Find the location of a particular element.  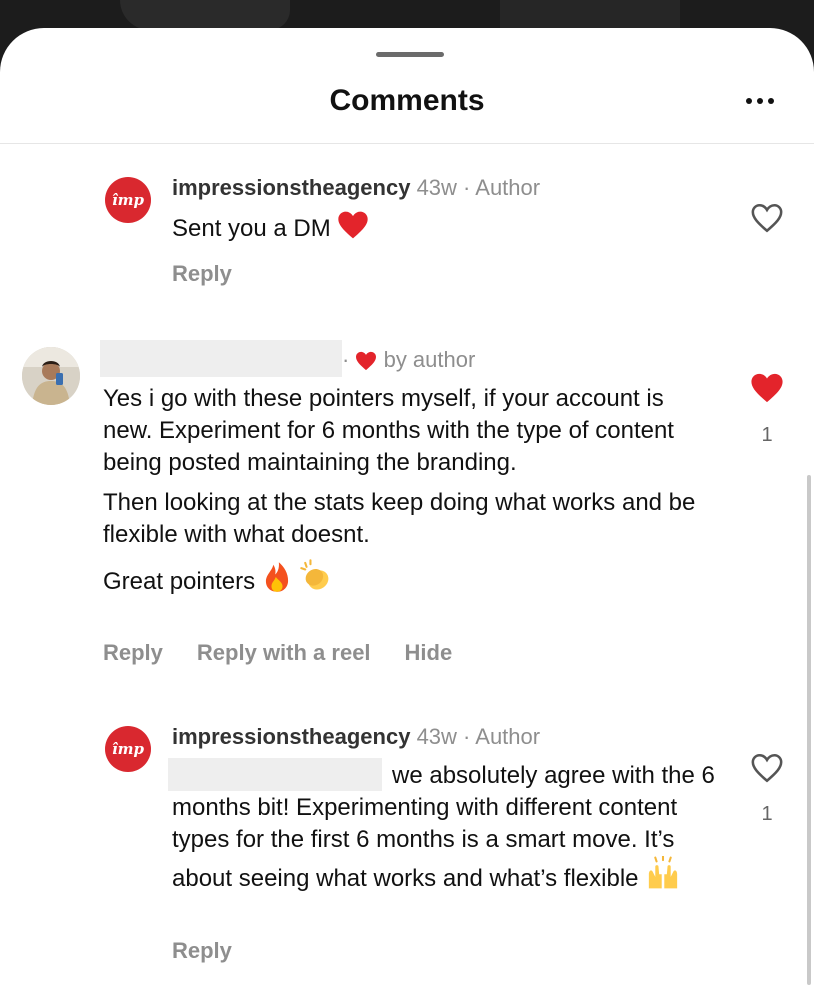

person-avatar-icon is located at coordinates (51, 376).